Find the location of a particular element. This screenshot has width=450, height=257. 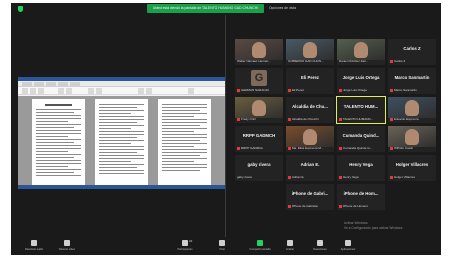

participant-display-name: Henry Vega is located at coordinates (361, 164).